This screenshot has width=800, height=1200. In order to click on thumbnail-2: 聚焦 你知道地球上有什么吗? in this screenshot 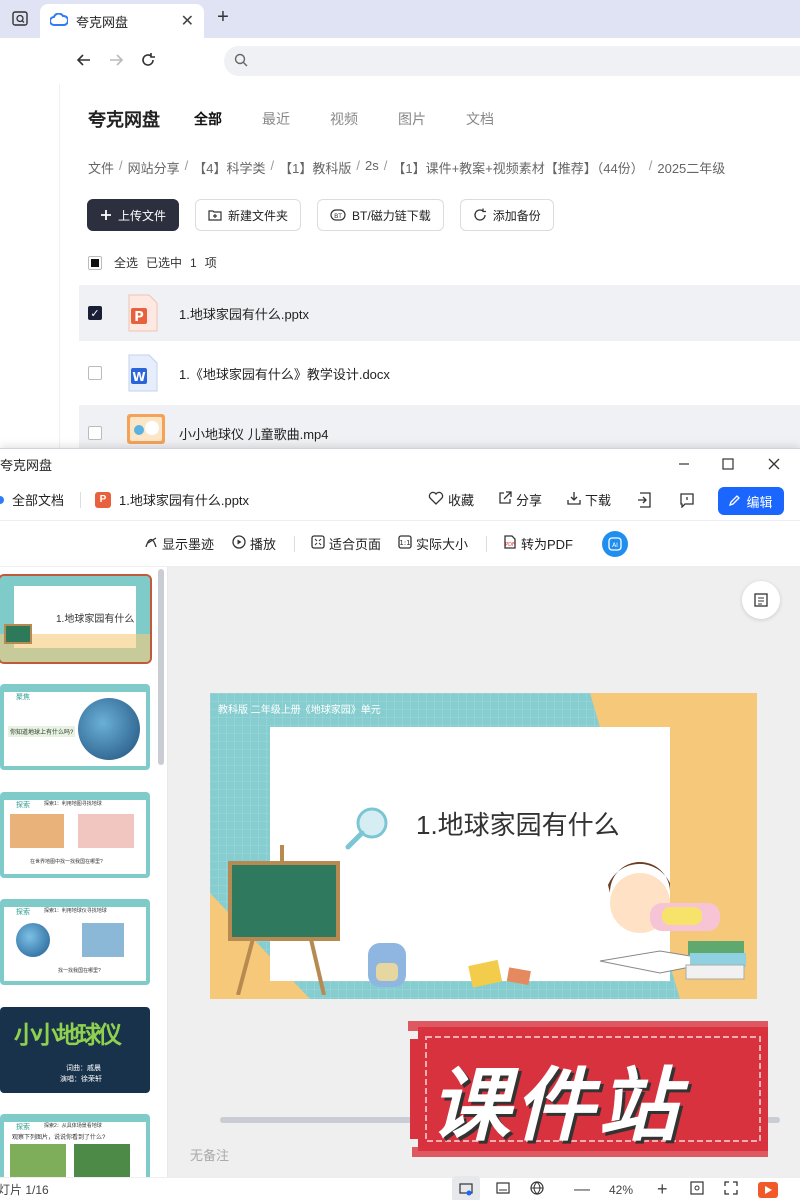, I will do `click(75, 727)`.